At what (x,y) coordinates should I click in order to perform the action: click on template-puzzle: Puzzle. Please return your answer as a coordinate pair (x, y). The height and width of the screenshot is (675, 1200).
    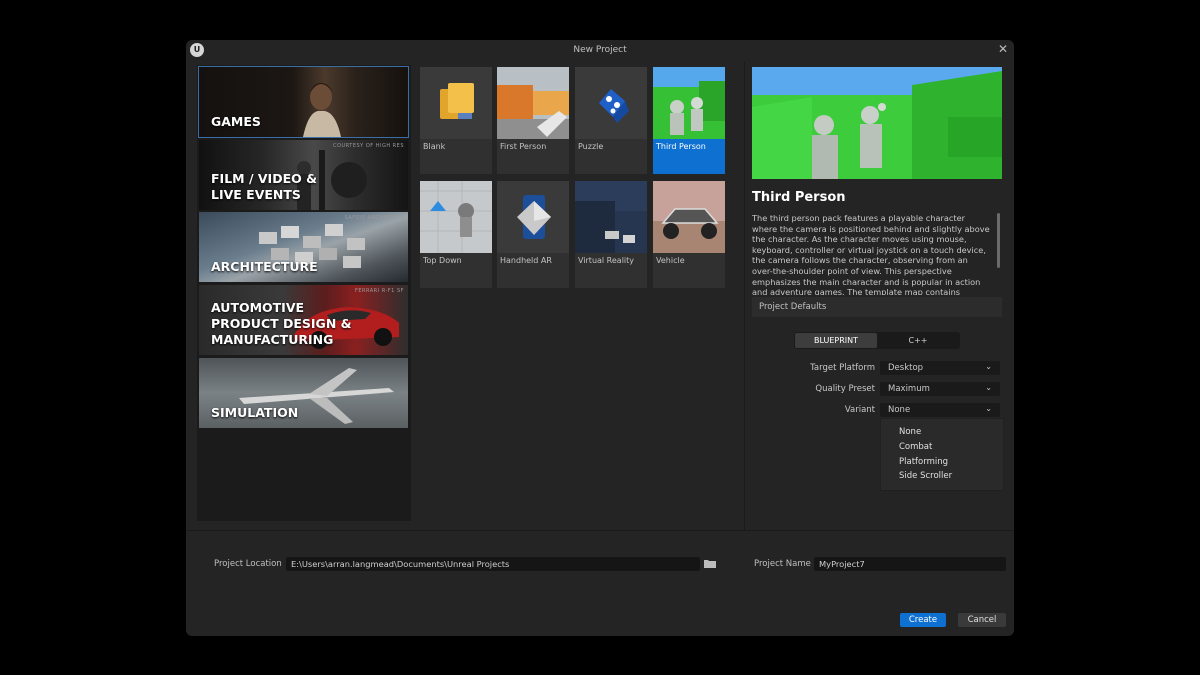
    Looking at the image, I should click on (611, 120).